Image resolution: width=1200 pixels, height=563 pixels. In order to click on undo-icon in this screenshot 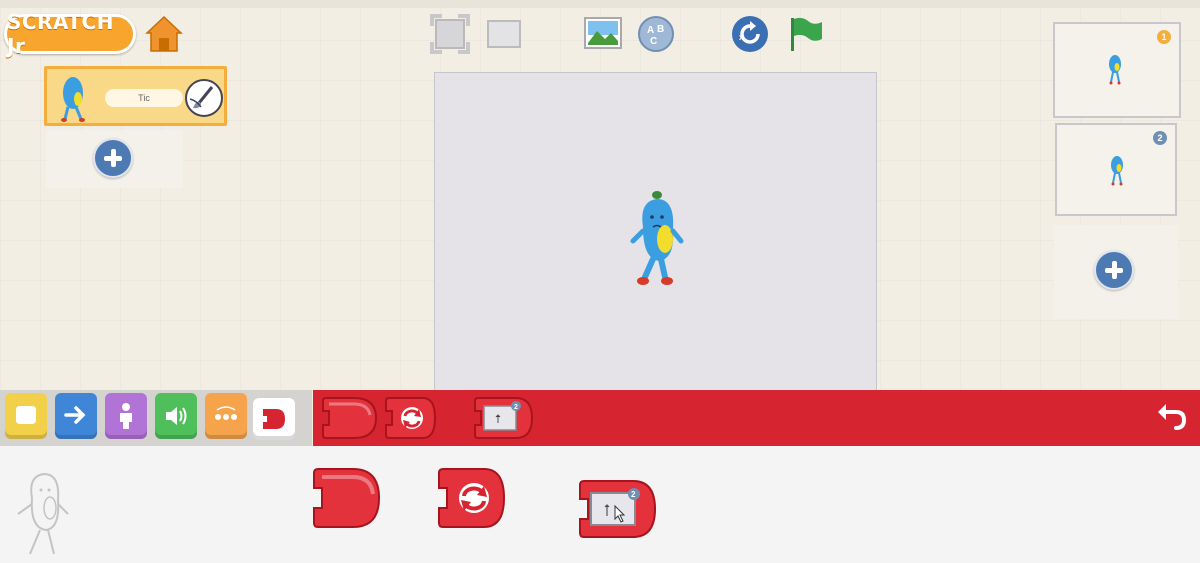, I will do `click(1172, 417)`.